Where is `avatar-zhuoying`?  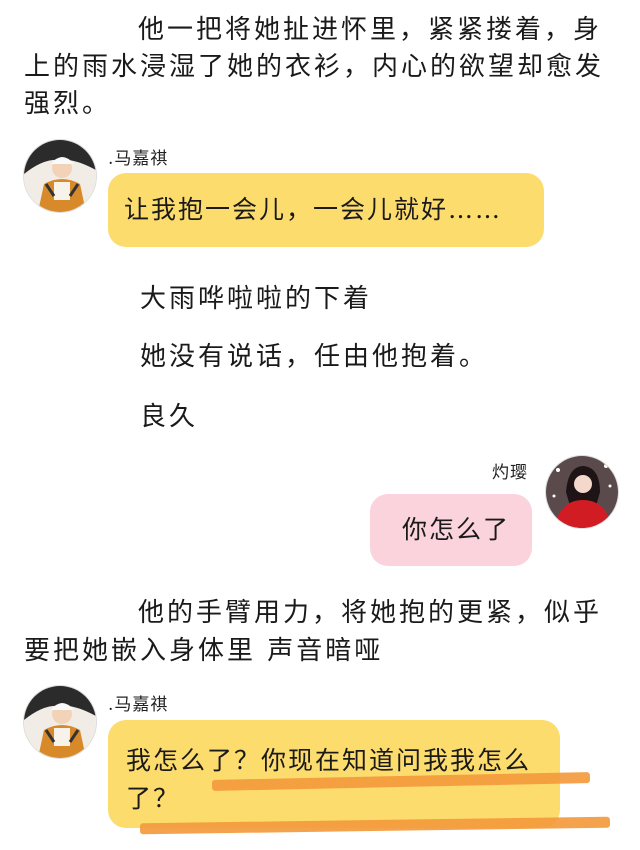
avatar-zhuoying is located at coordinates (582, 492).